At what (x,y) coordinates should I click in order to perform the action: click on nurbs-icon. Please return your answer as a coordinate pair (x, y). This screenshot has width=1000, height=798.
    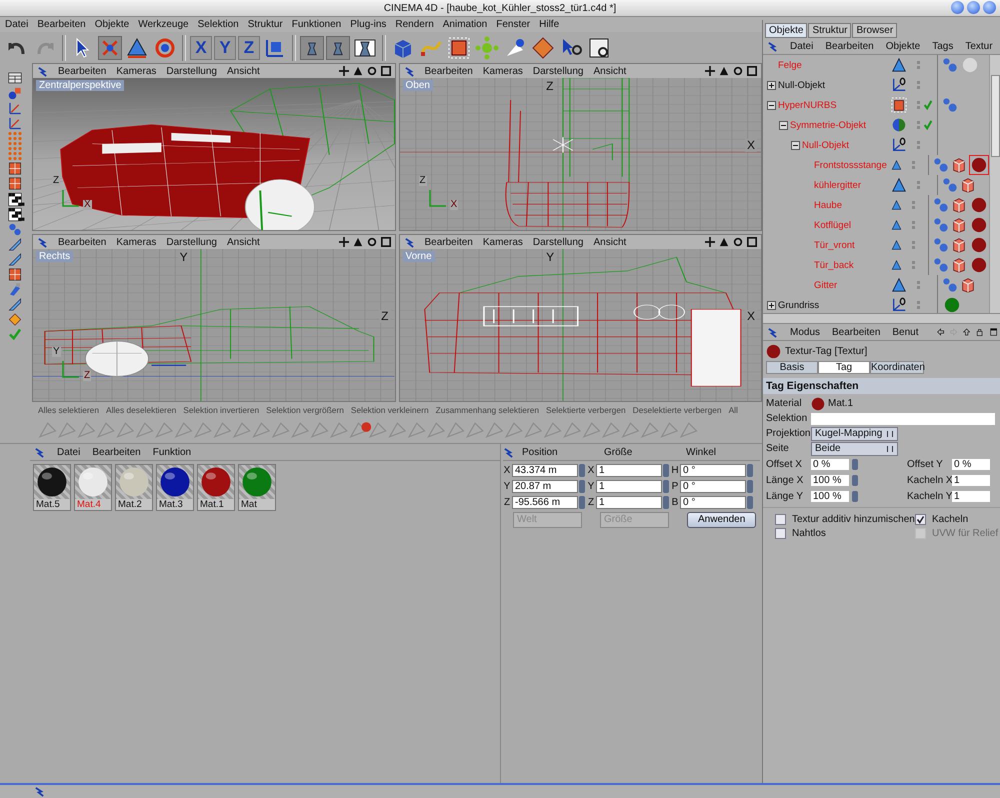
    Looking at the image, I should click on (459, 47).